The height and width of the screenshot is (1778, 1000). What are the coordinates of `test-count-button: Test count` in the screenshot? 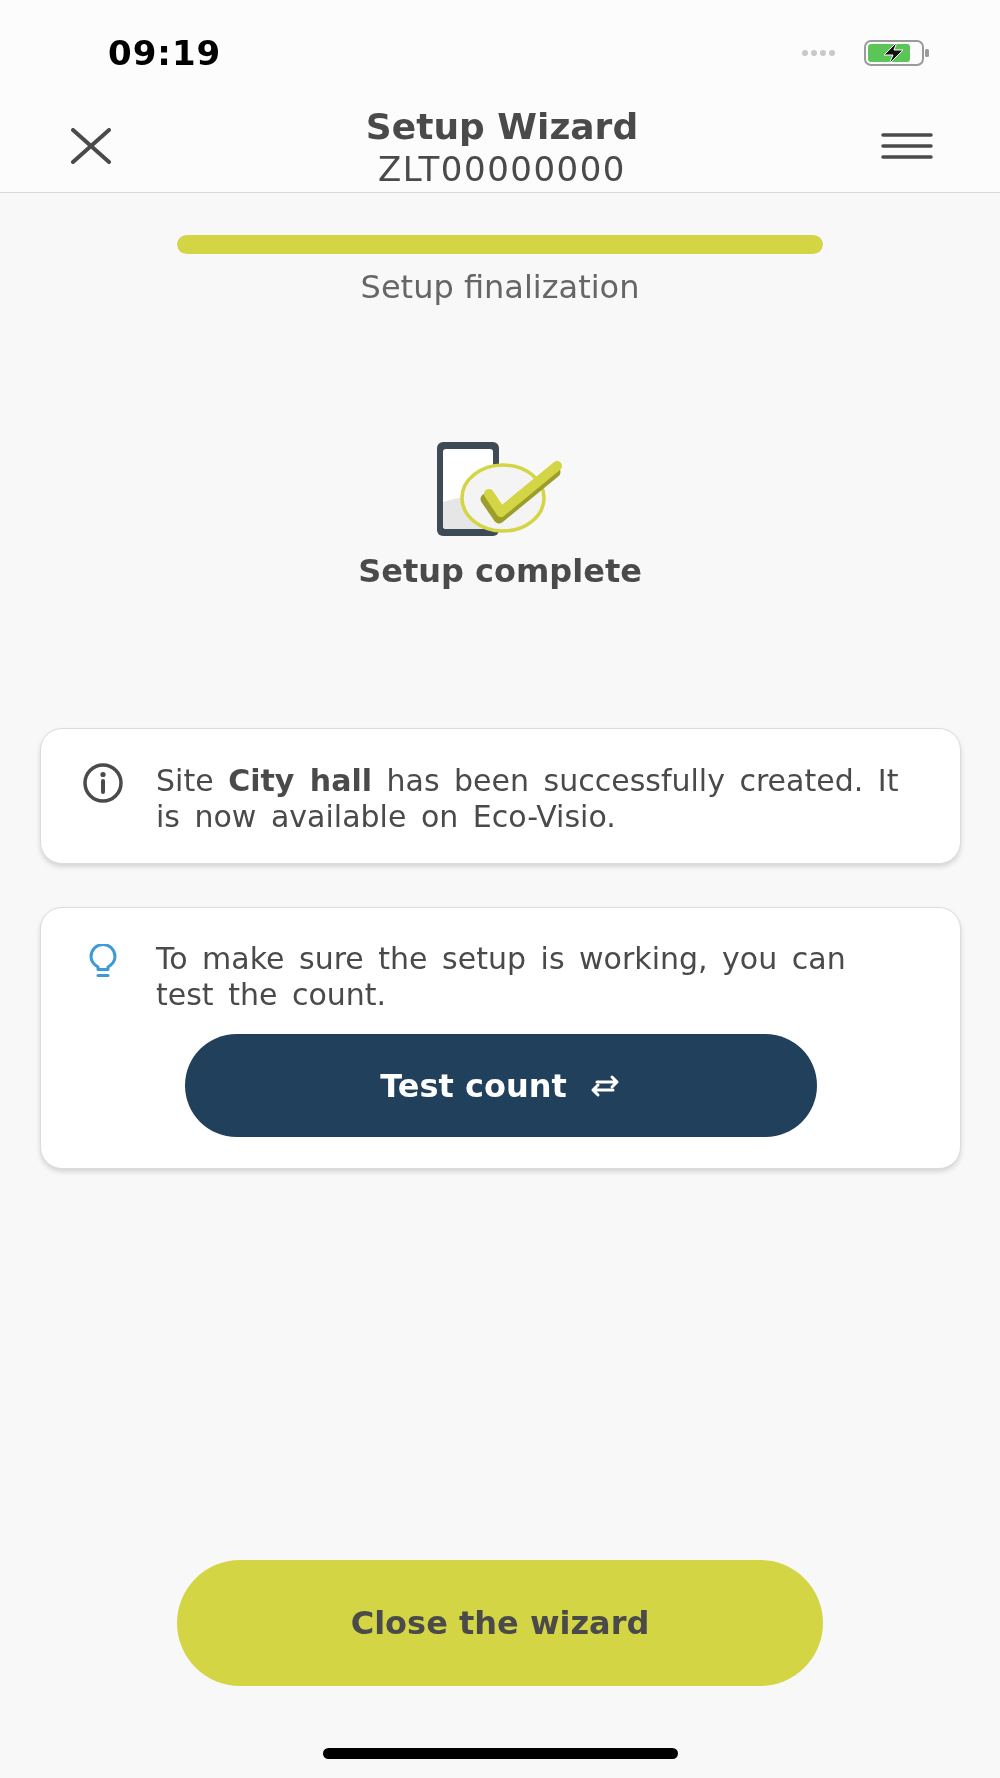 It's located at (500, 1085).